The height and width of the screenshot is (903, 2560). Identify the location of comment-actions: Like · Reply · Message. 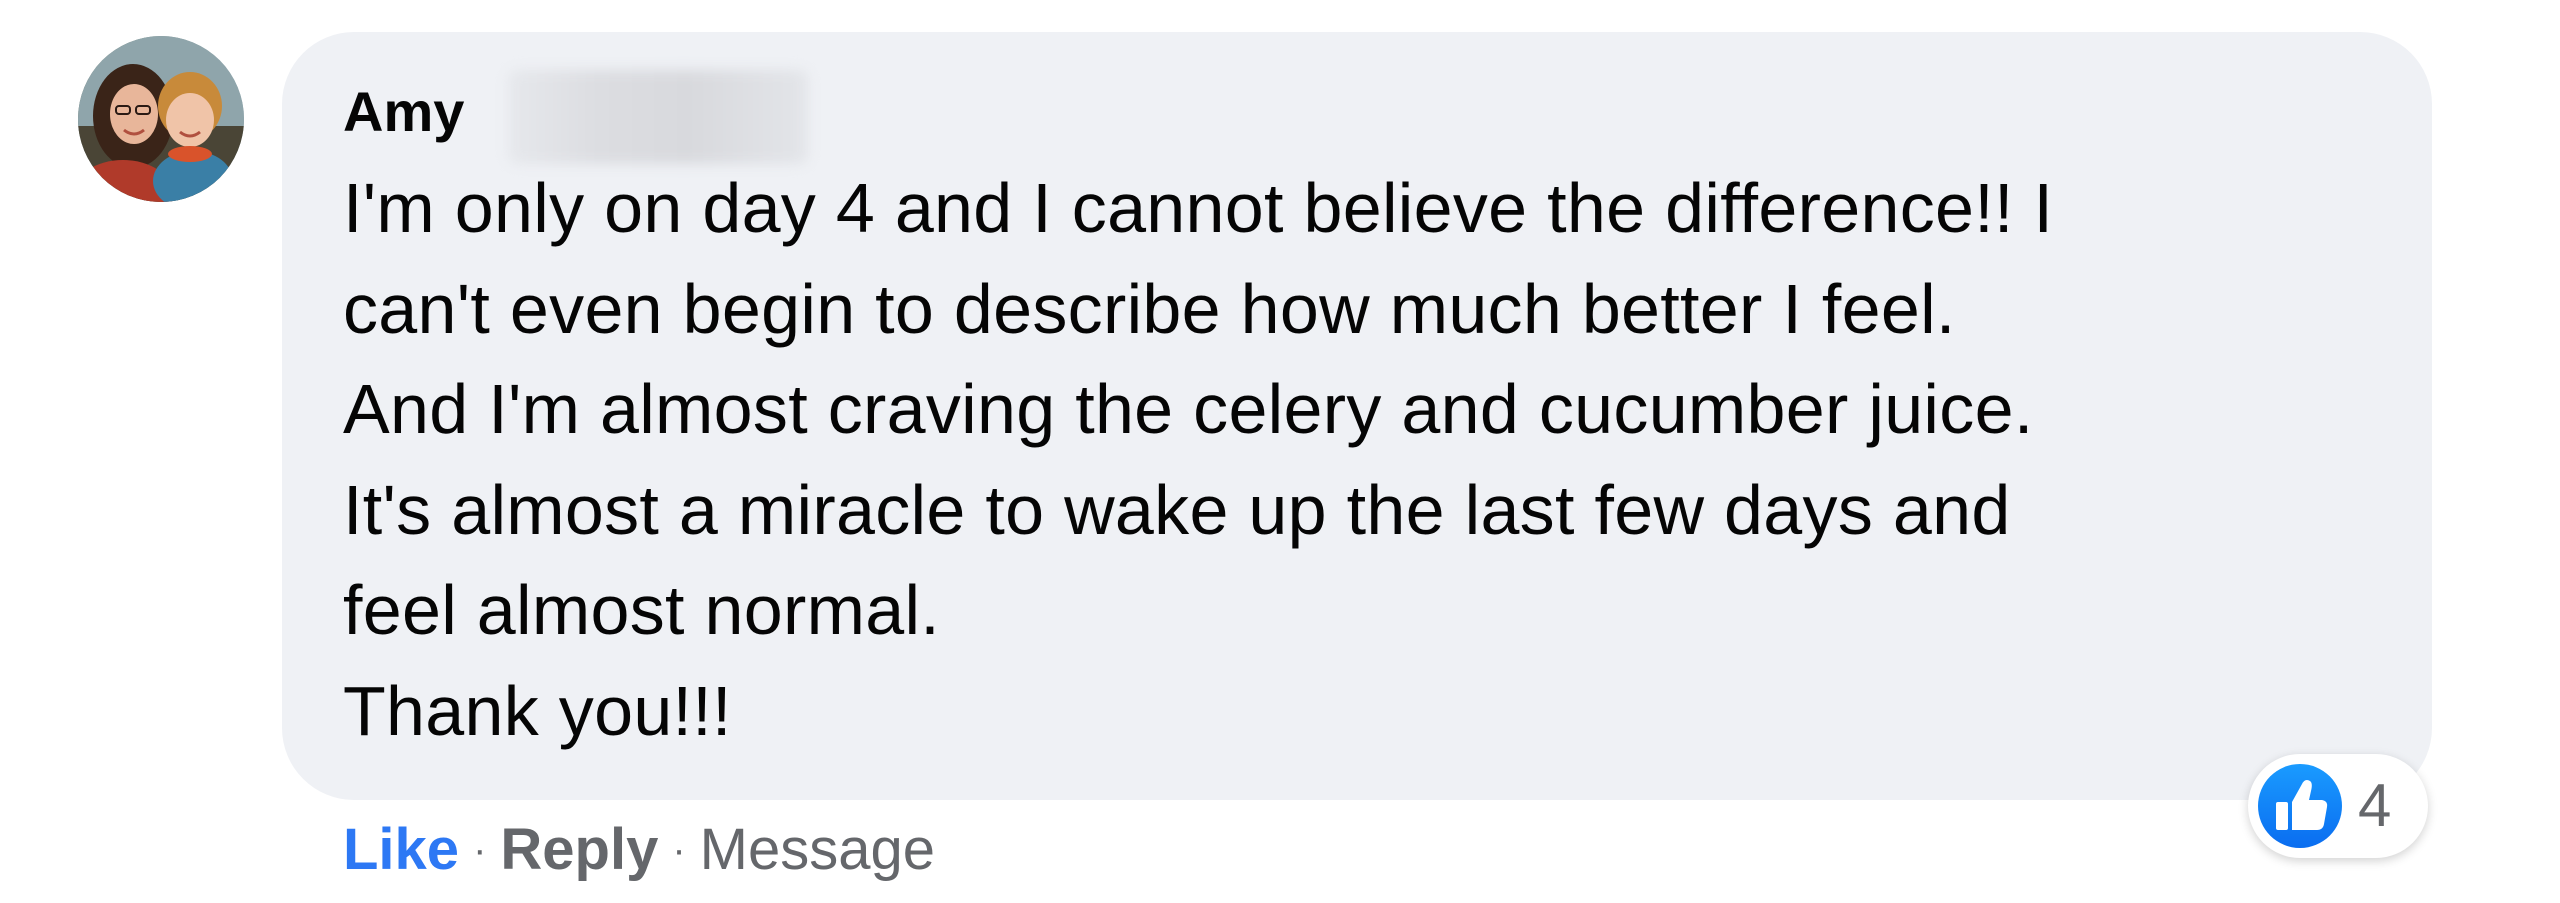
(639, 853).